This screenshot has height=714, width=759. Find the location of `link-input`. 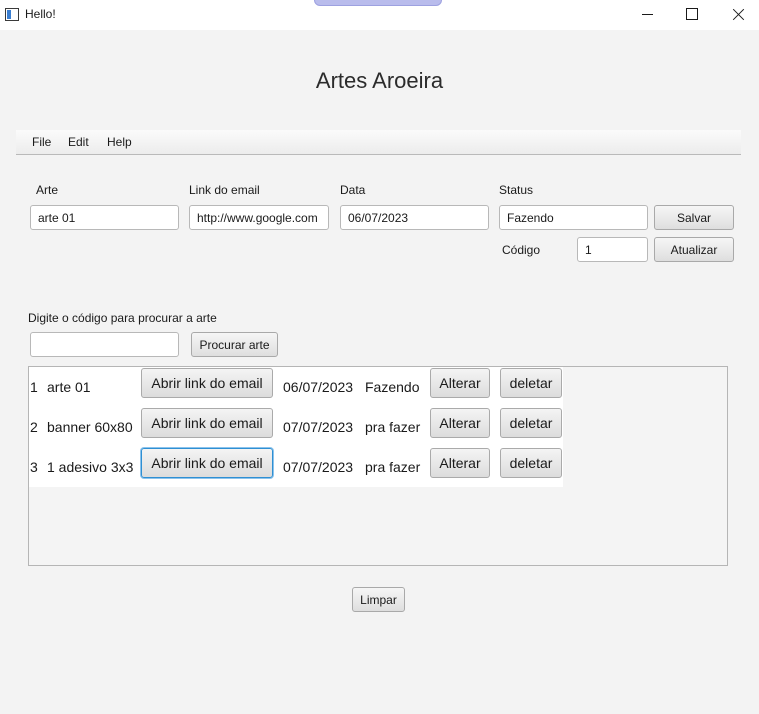

link-input is located at coordinates (259, 217).